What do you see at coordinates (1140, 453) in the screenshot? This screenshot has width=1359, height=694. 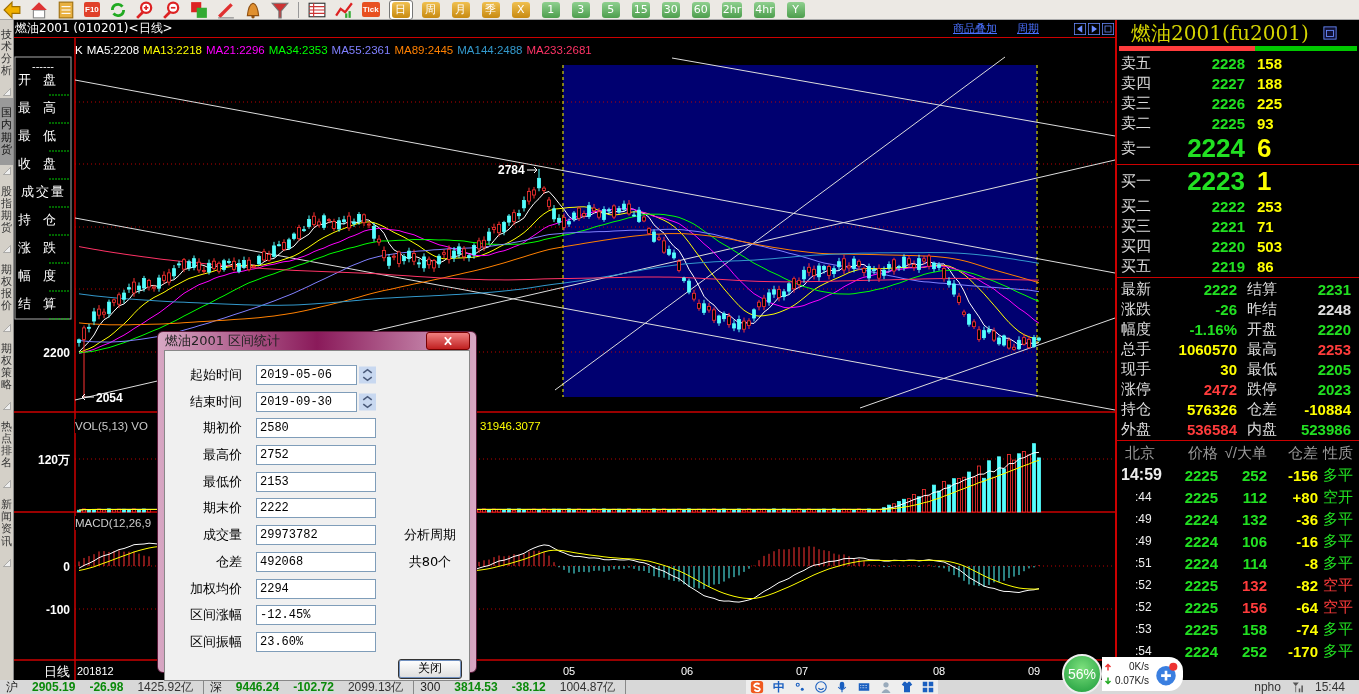 I see `column-header: 北京` at bounding box center [1140, 453].